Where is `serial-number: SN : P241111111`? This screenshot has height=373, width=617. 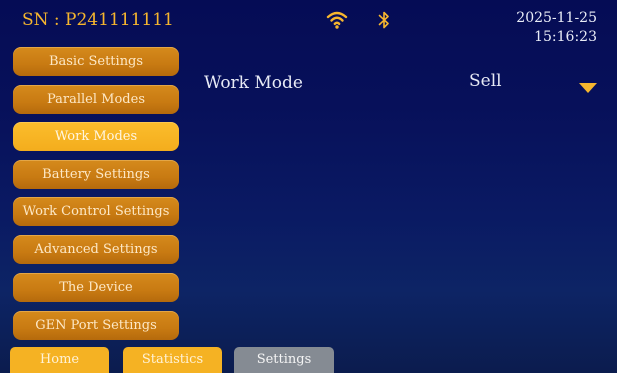 serial-number: SN : P241111111 is located at coordinates (98, 20).